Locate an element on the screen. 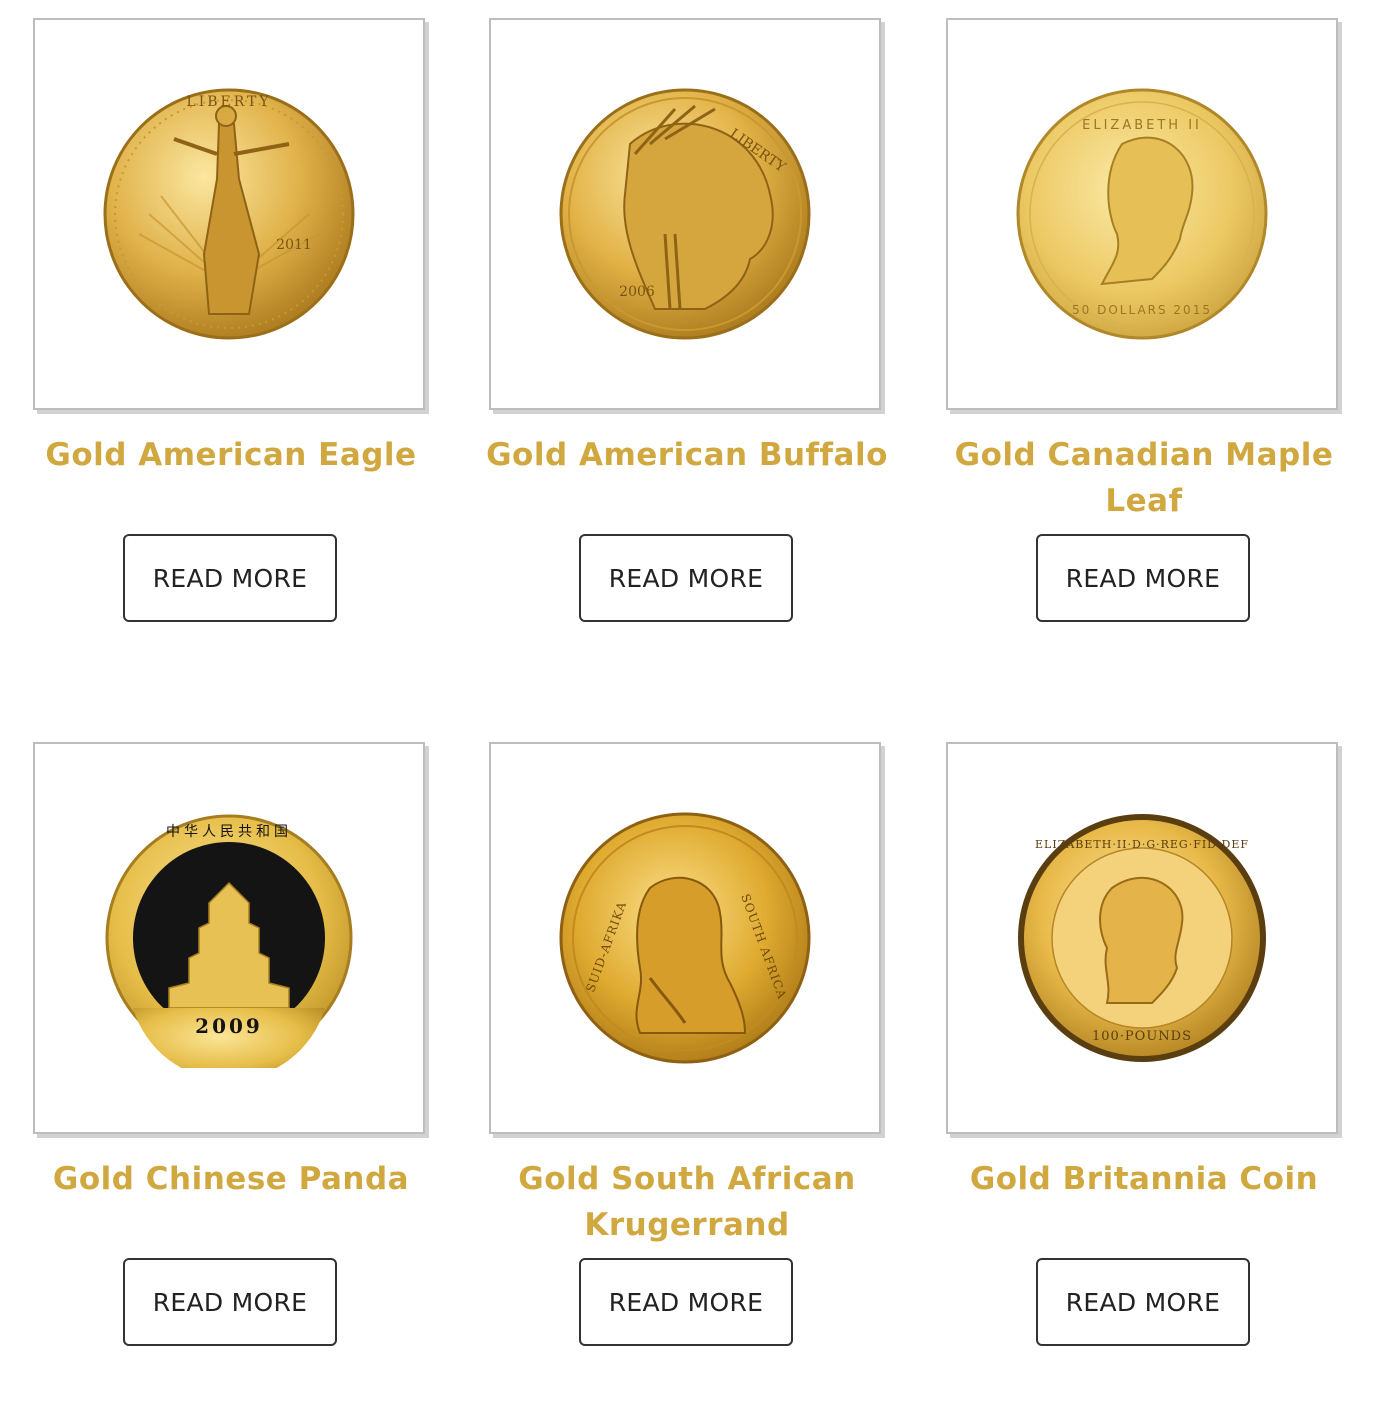 This screenshot has height=1414, width=1384. product-title: Gold South African Krugerrand is located at coordinates (687, 1202).